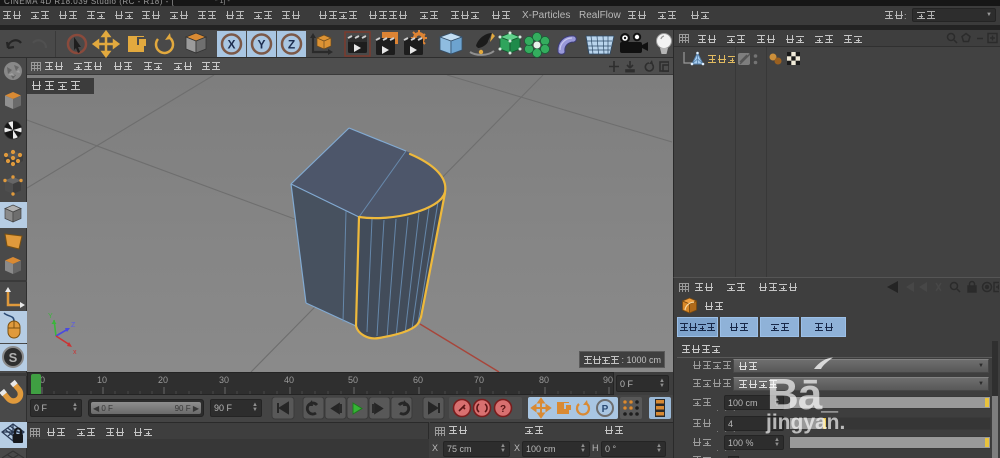 The height and width of the screenshot is (458, 1000). I want to click on svg-text: 20, so click(163, 380).